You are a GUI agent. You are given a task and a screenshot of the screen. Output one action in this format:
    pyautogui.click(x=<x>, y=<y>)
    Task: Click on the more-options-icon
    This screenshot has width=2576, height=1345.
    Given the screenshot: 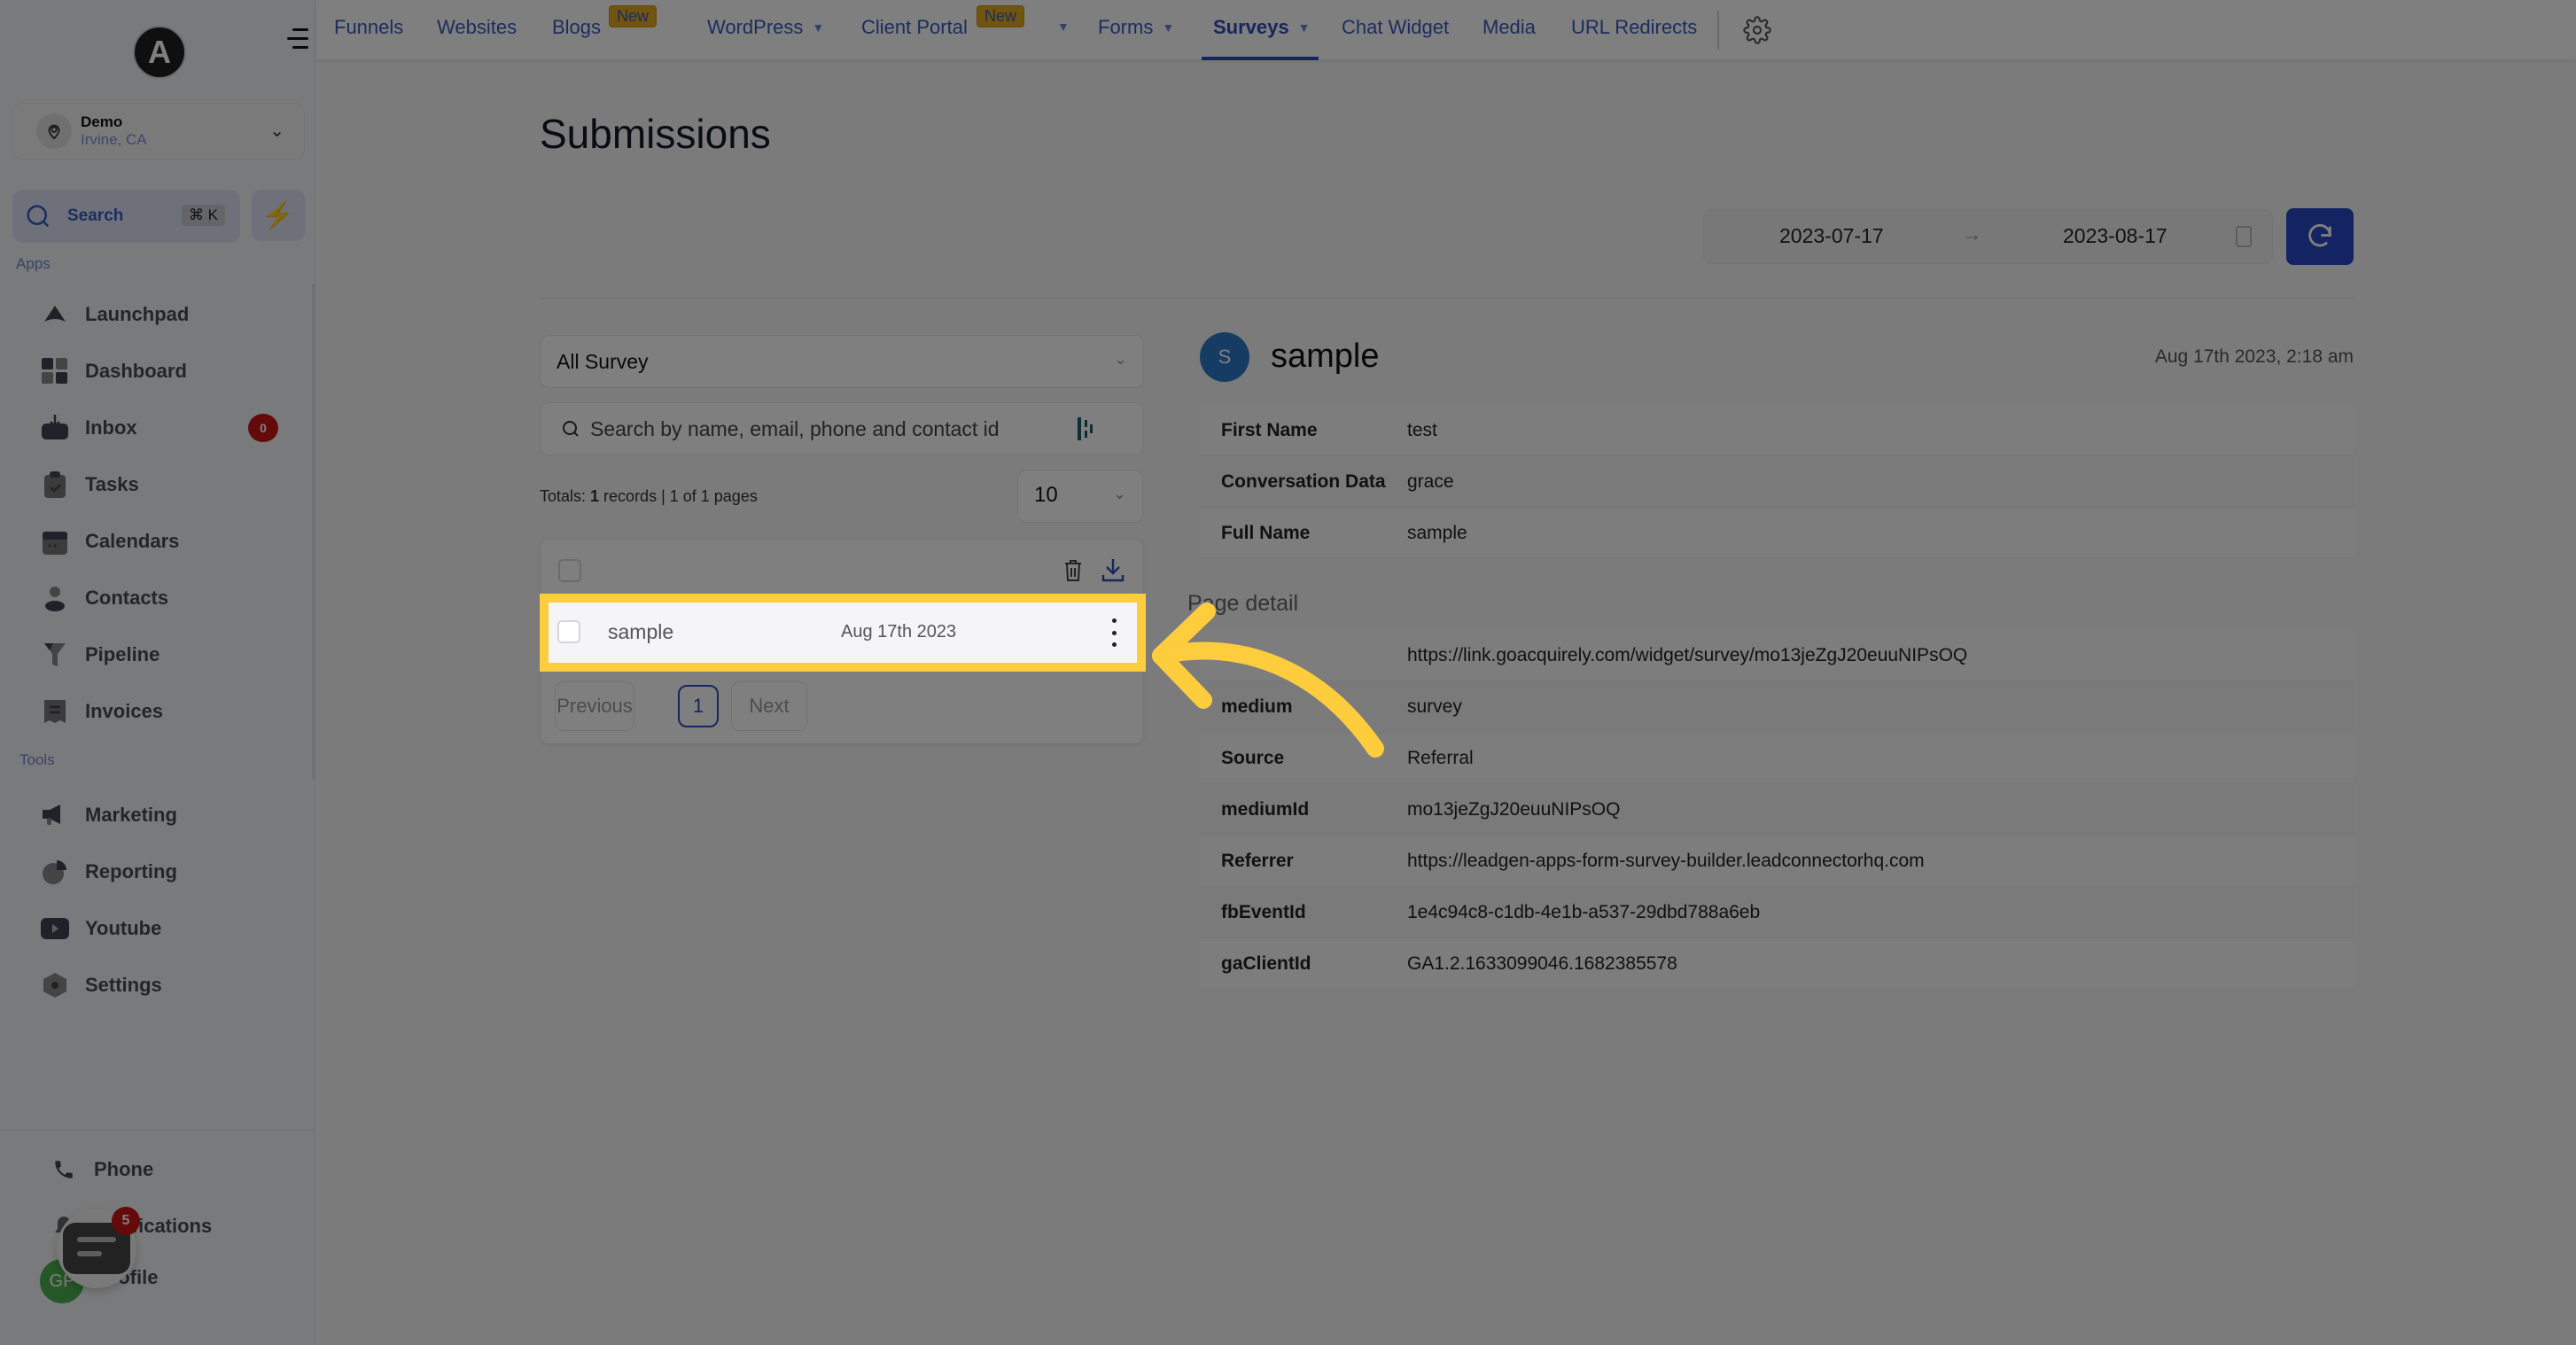 What is the action you would take?
    pyautogui.click(x=1114, y=632)
    